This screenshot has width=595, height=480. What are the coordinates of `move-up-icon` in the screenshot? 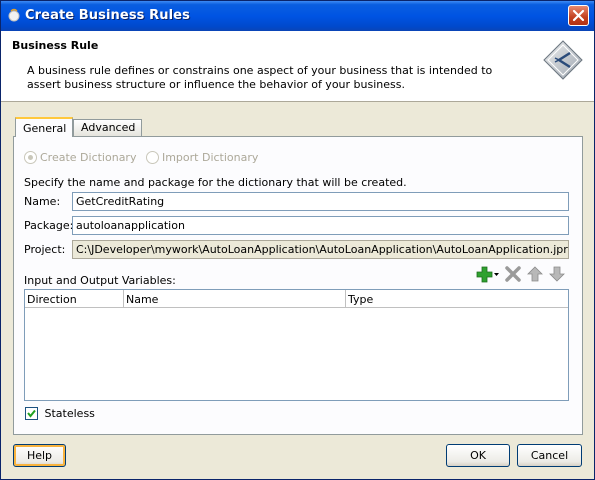 It's located at (535, 274).